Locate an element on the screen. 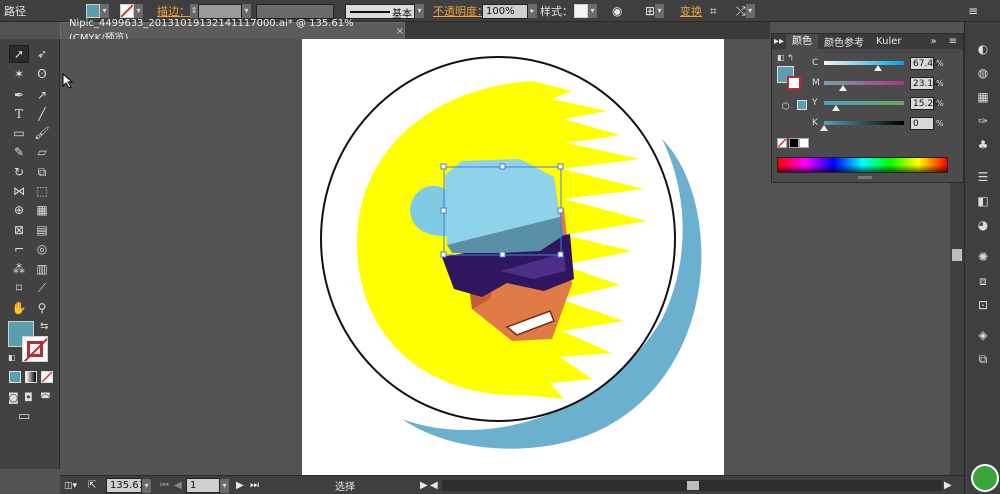 This screenshot has width=1000, height=494. cyan-slider-thumb is located at coordinates (877, 68).